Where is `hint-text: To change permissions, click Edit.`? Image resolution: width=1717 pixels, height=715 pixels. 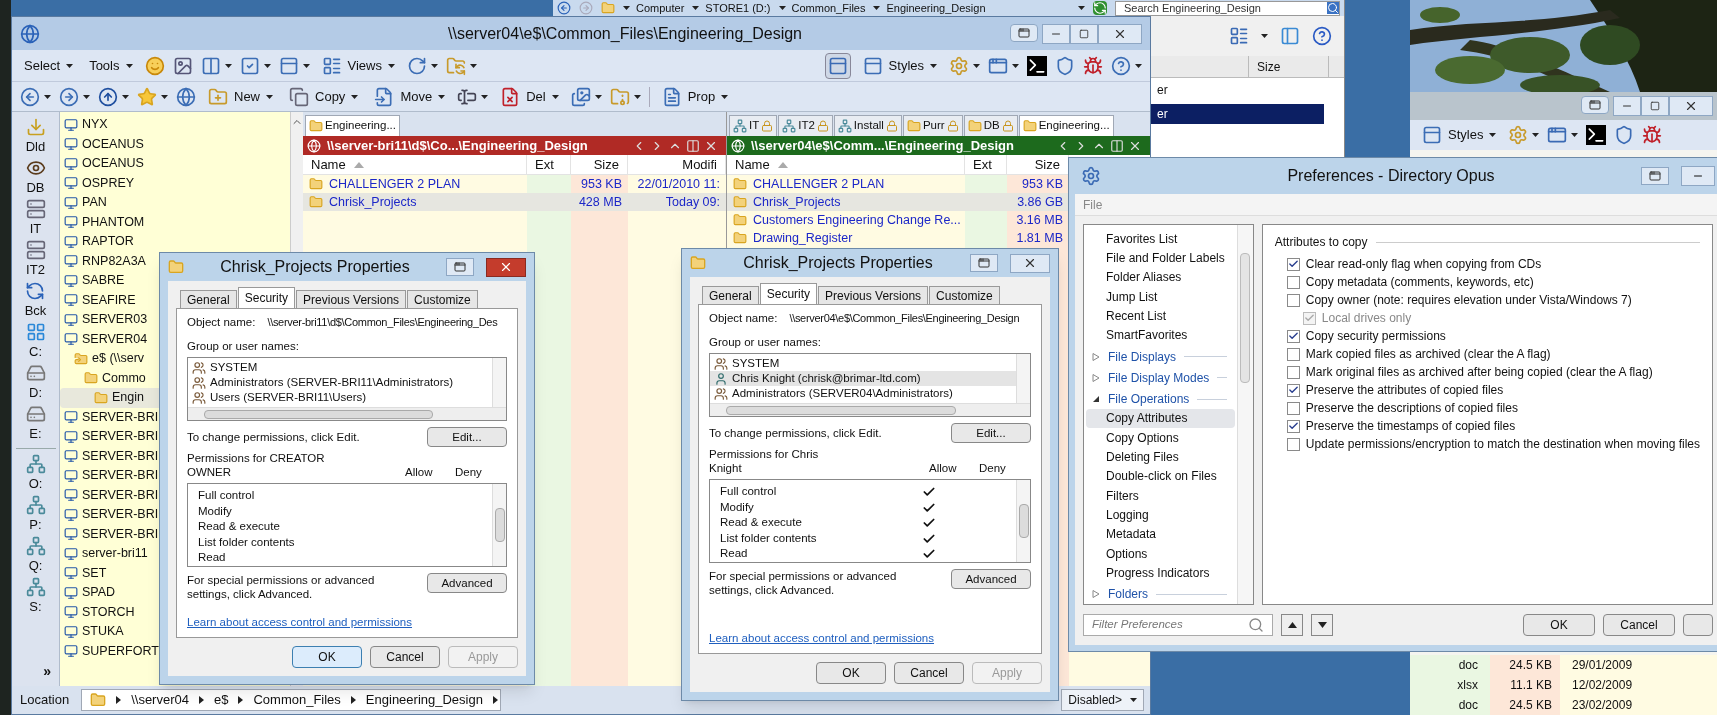
hint-text: To change permissions, click Edit. is located at coordinates (273, 437).